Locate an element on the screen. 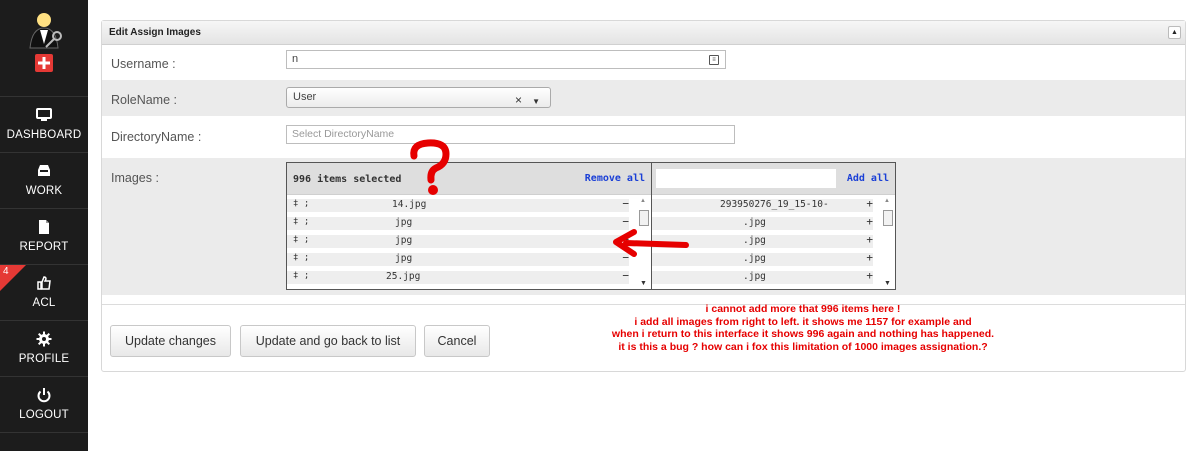  username-input: n ≡ is located at coordinates (506, 59).